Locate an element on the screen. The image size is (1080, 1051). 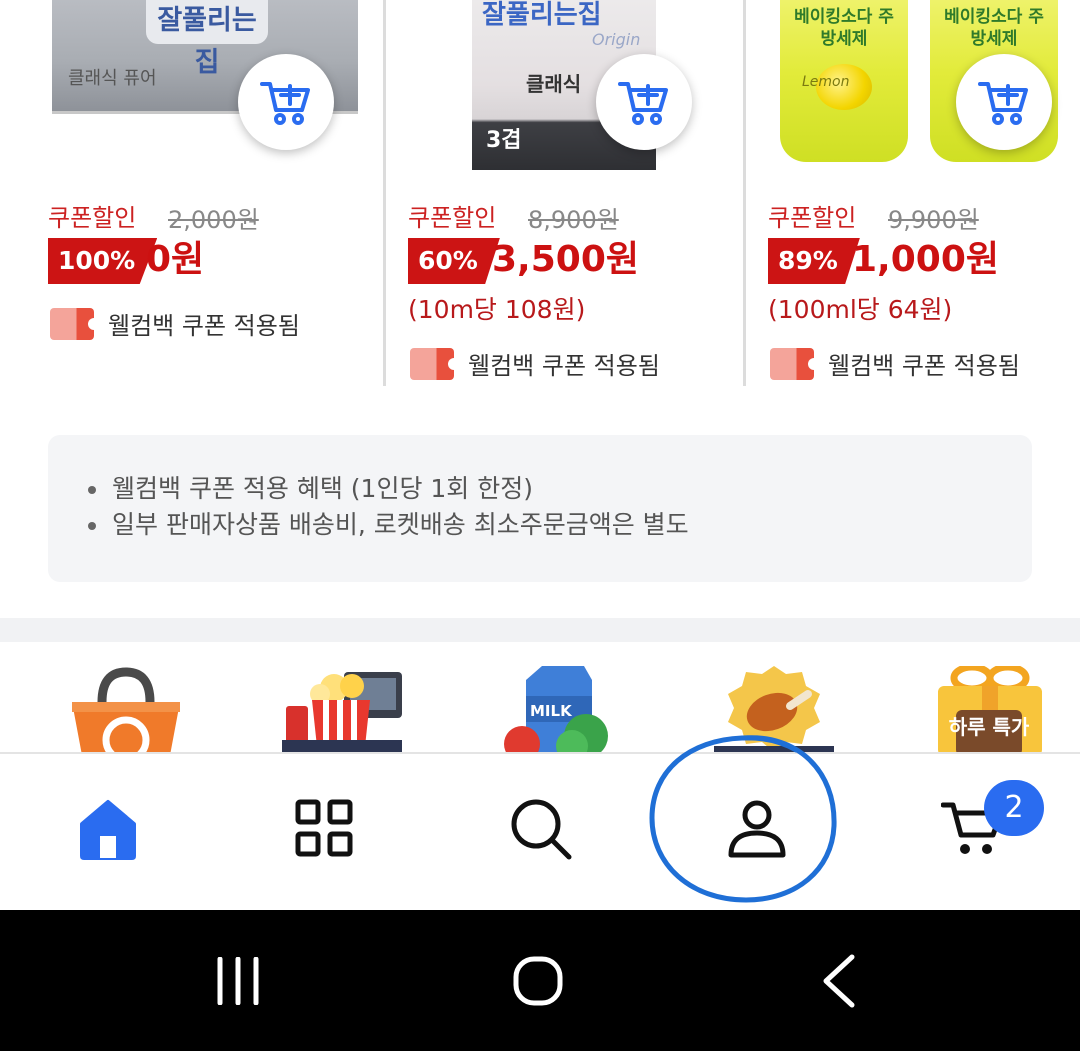
sale-price: 0원 is located at coordinates (175, 259).